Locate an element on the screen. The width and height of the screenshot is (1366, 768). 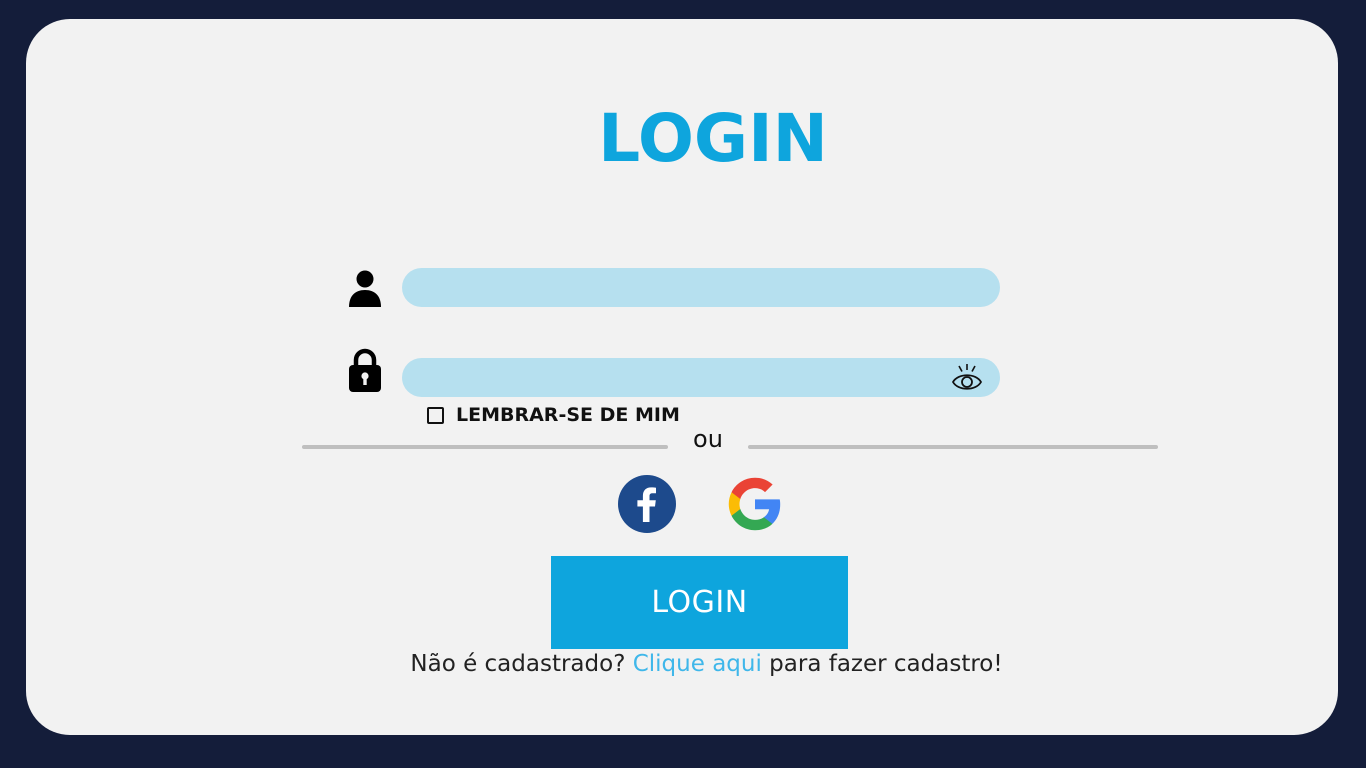
remember-me: LEMBRAR-SE DE MIM is located at coordinates (553, 415).